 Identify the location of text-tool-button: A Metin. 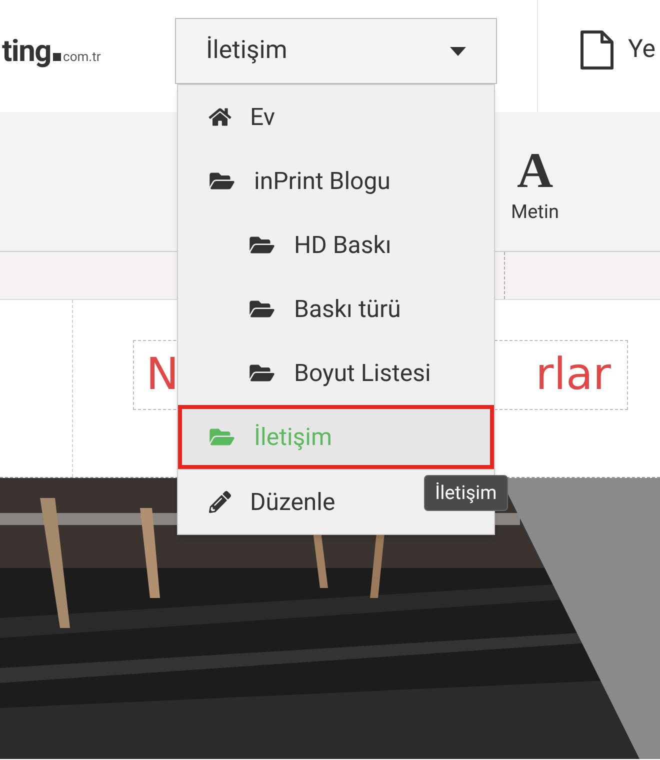
(535, 182).